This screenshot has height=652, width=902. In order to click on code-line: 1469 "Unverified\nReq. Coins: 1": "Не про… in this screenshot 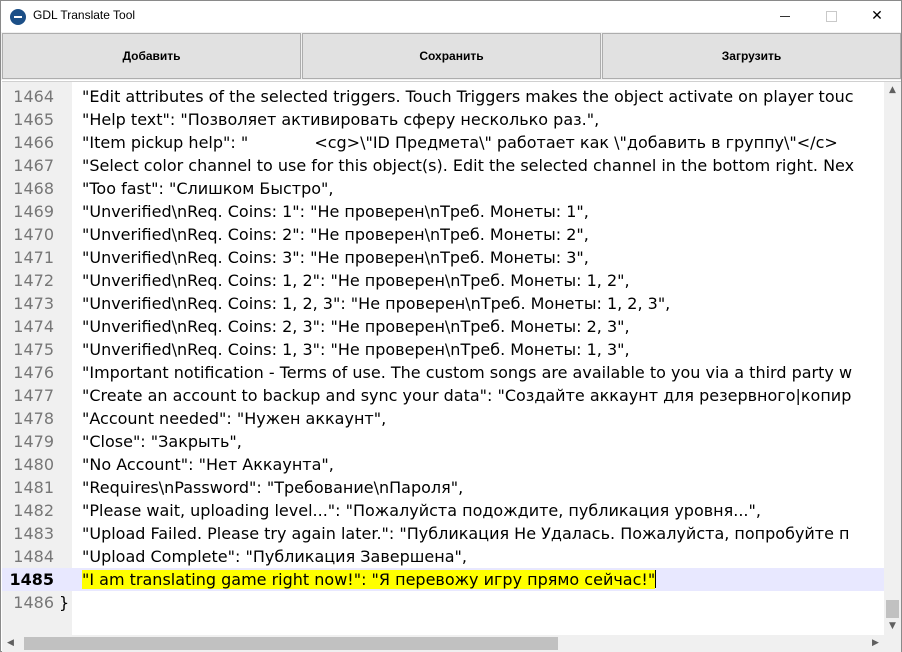, I will do `click(443, 211)`.